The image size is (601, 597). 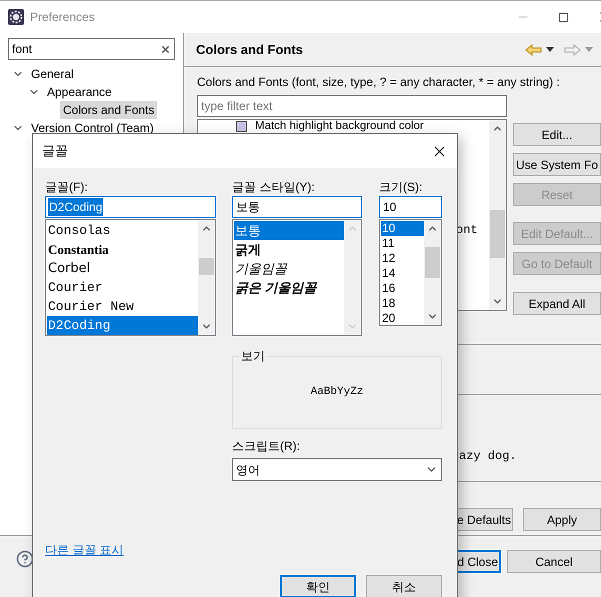 What do you see at coordinates (402, 318) in the screenshot?
I see `size-option: 20` at bounding box center [402, 318].